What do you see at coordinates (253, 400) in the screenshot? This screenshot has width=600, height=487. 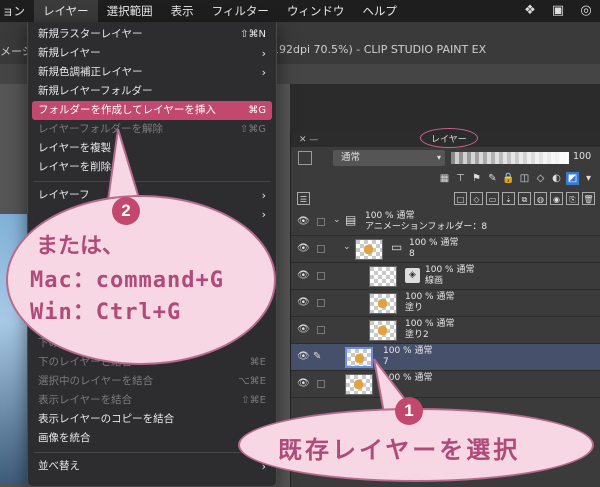 I see `menu-item-shortcut: ⇧⌘E` at bounding box center [253, 400].